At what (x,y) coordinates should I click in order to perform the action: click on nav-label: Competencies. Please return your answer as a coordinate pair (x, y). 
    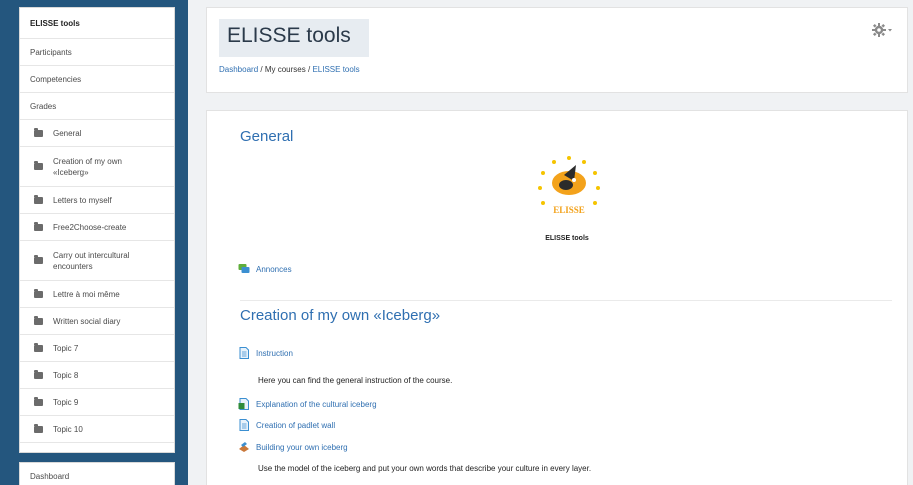
    Looking at the image, I should click on (56, 79).